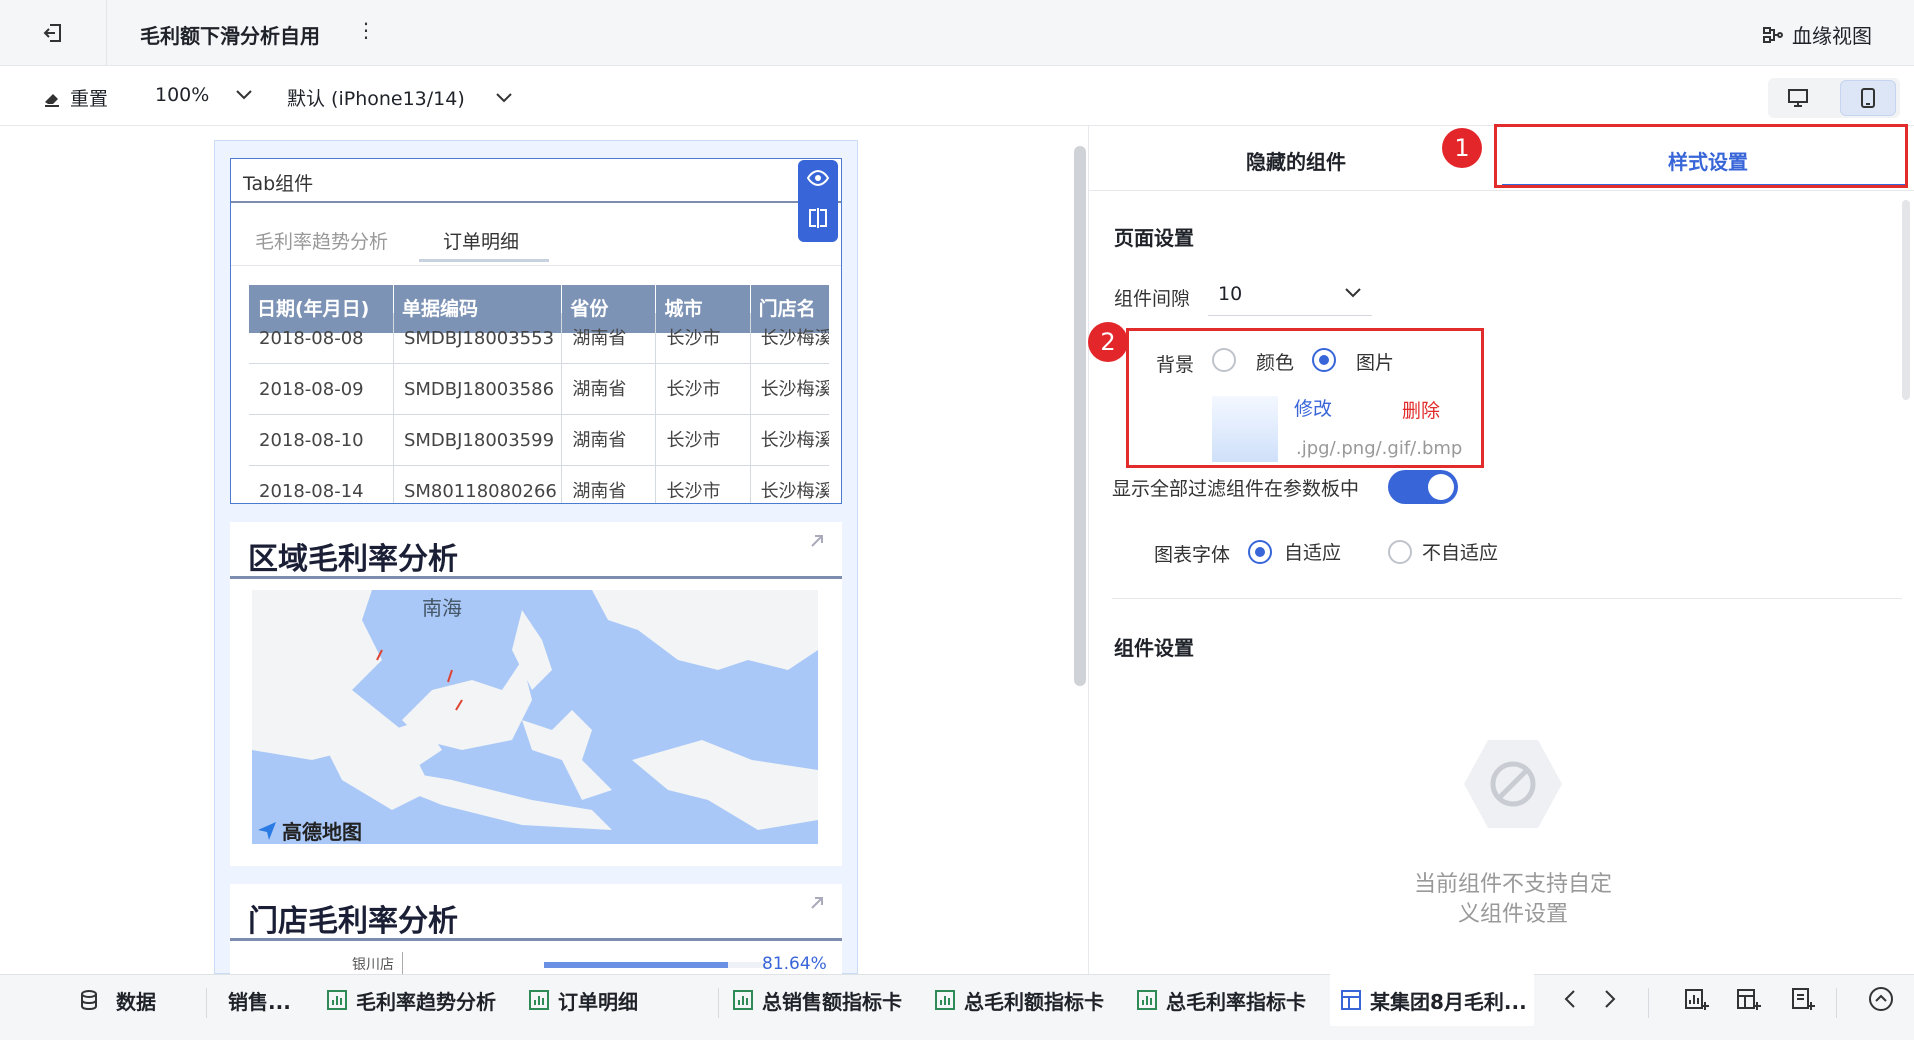 The width and height of the screenshot is (1914, 1040). I want to click on data-label: 数据, so click(136, 1001).